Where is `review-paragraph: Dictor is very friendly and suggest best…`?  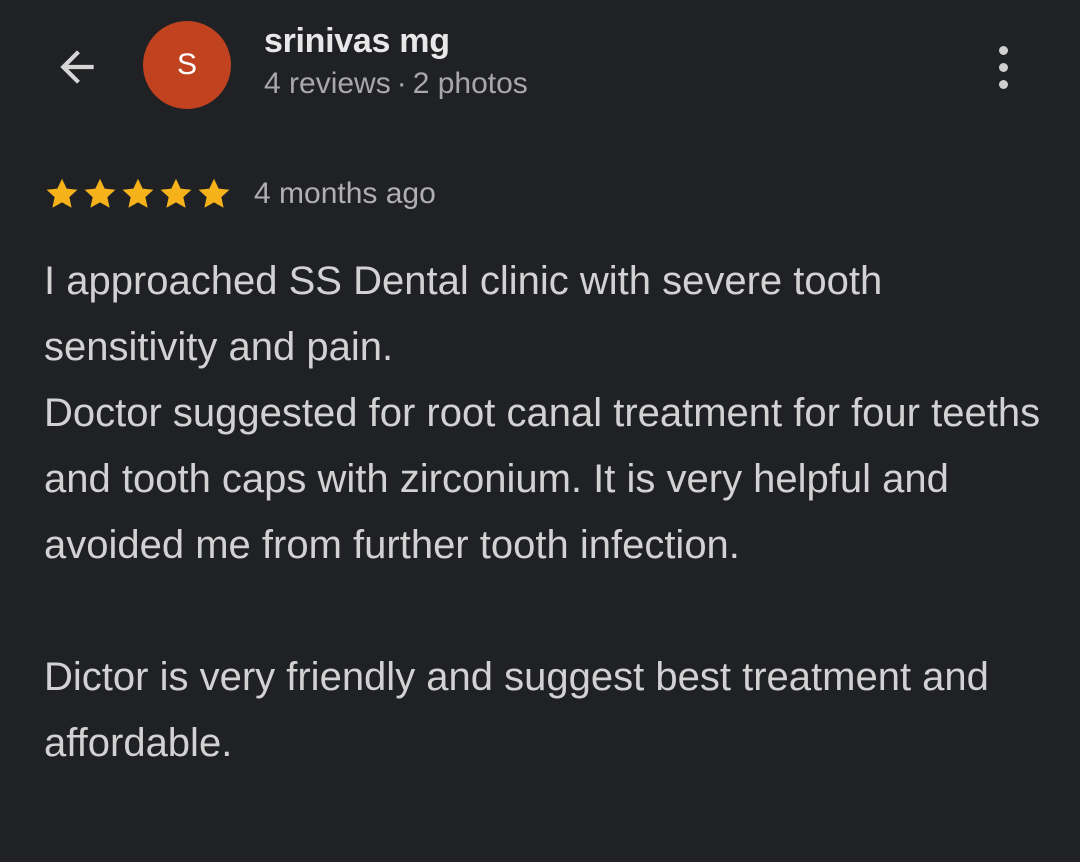
review-paragraph: Dictor is very friendly and suggest best… is located at coordinates (516, 710).